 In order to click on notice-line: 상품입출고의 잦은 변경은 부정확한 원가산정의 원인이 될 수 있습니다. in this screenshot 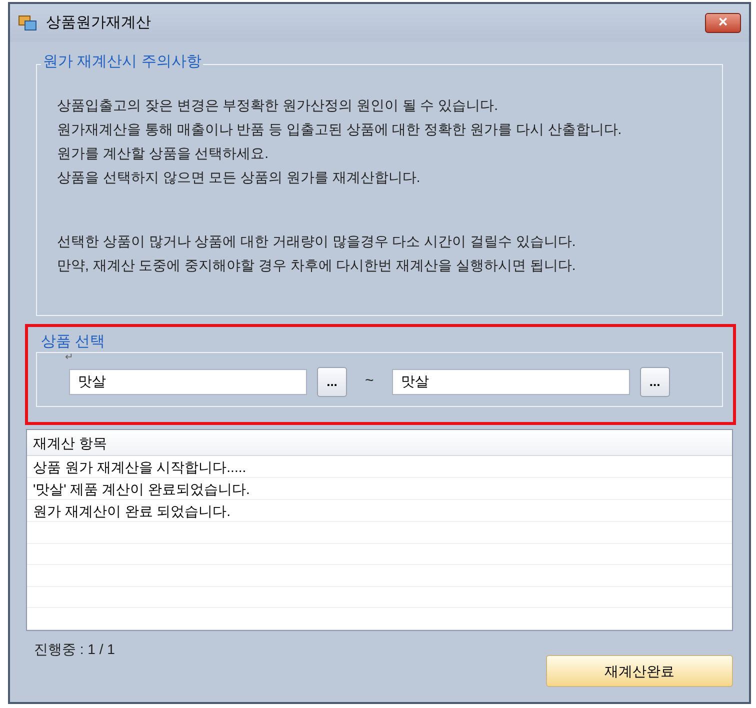, I will do `click(278, 105)`.